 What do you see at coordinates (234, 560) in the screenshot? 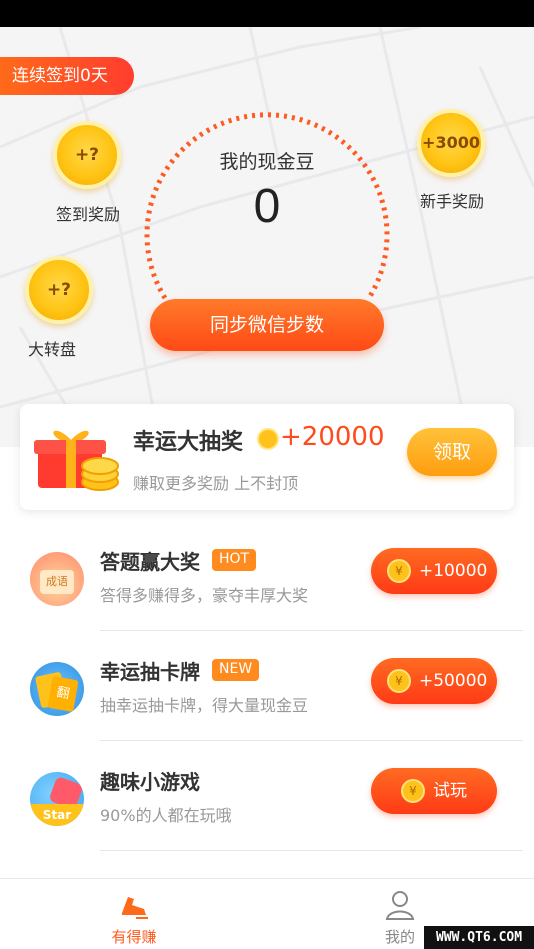
I see `hot-badge: HOT` at bounding box center [234, 560].